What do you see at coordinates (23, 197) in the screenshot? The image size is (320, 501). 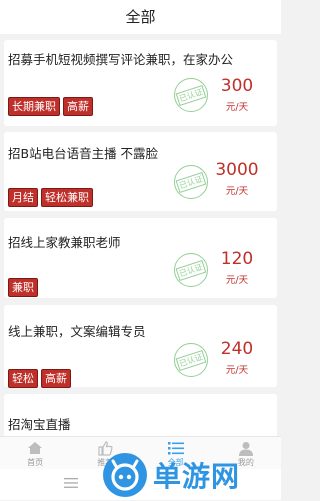 I see `job-tag: 月结` at bounding box center [23, 197].